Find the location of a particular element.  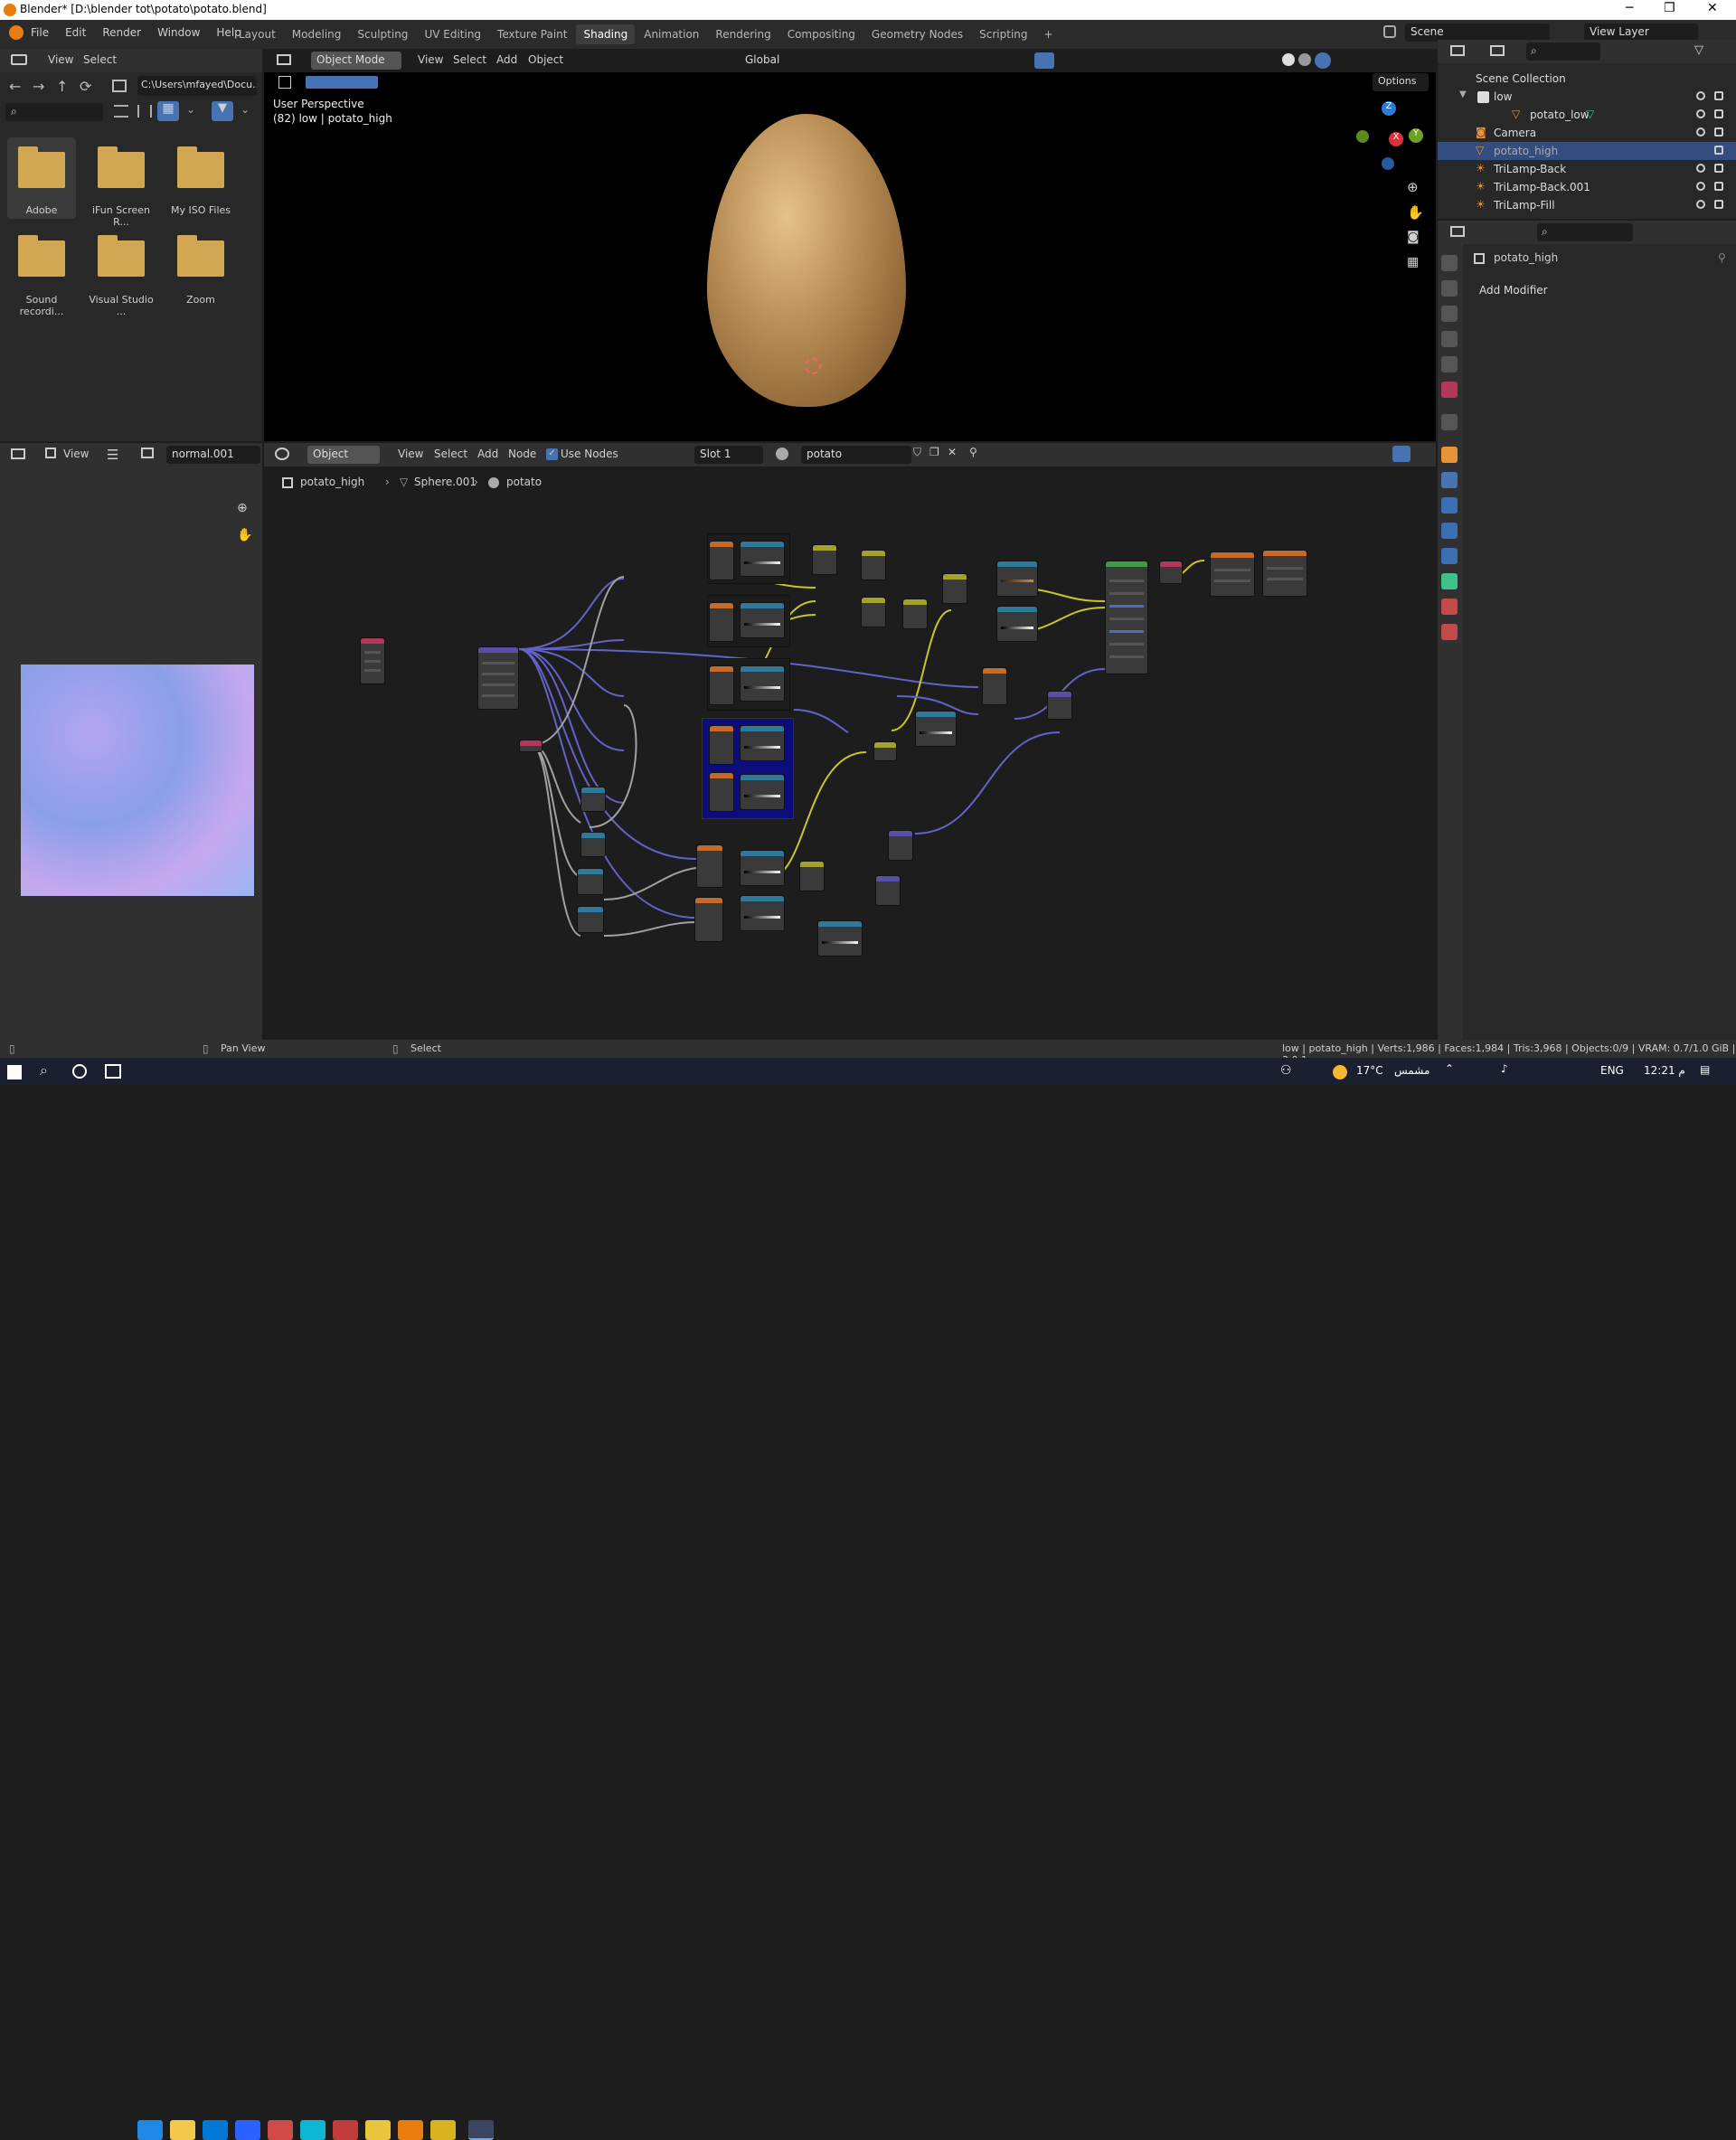

add-workspace-button: + is located at coordinates (1049, 34).